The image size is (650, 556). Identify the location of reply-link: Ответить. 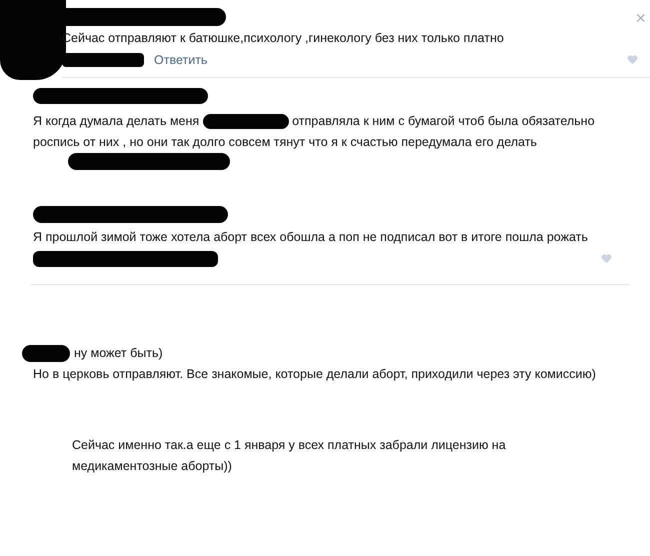
(181, 60).